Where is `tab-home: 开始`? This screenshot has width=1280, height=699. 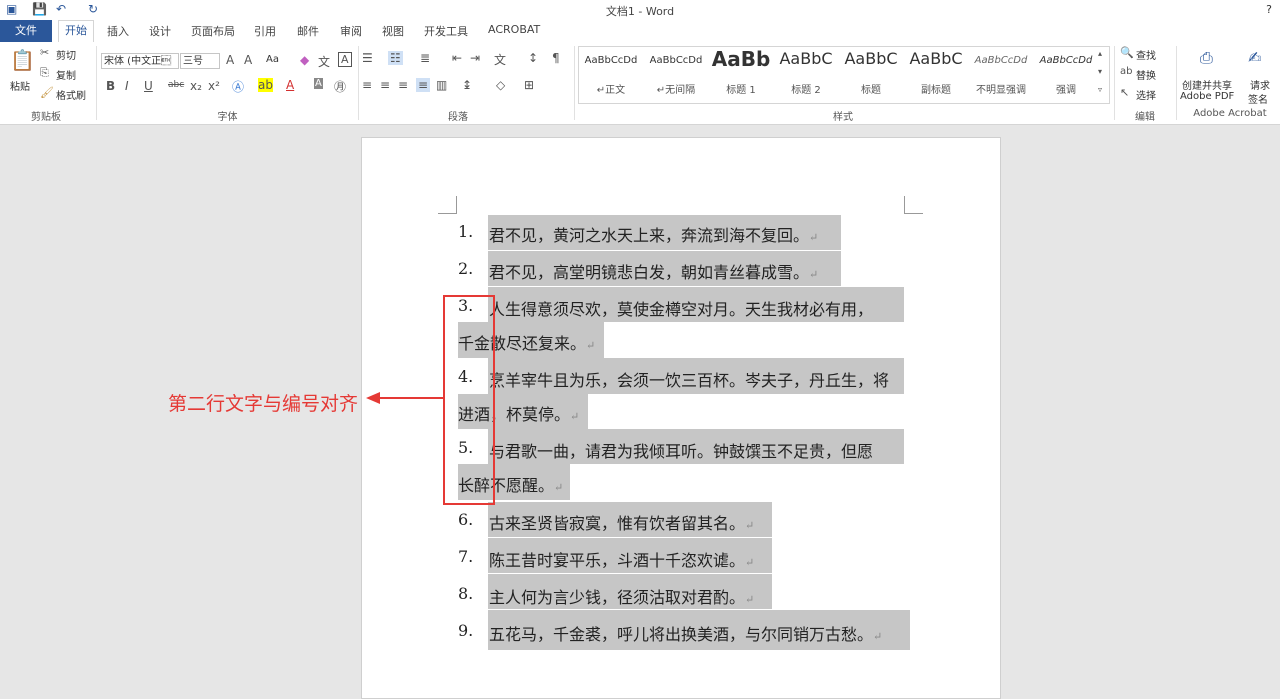
tab-home: 开始 is located at coordinates (76, 31).